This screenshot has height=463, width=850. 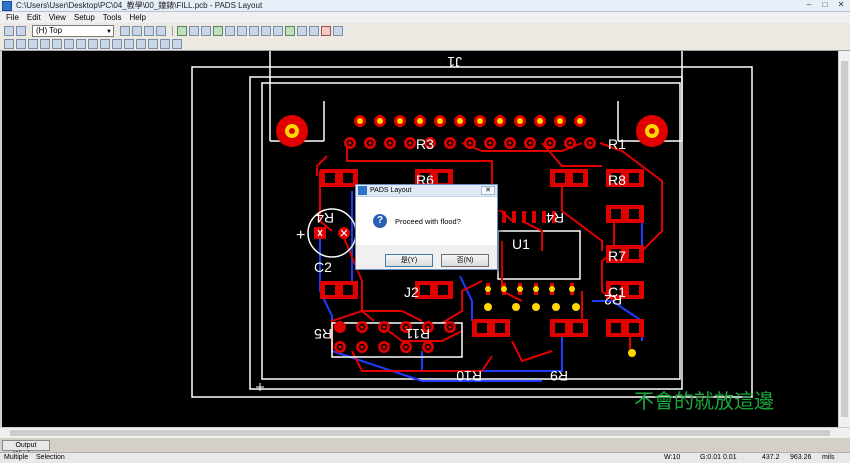 What do you see at coordinates (521, 244) in the screenshot?
I see `u1-label: U1` at bounding box center [521, 244].